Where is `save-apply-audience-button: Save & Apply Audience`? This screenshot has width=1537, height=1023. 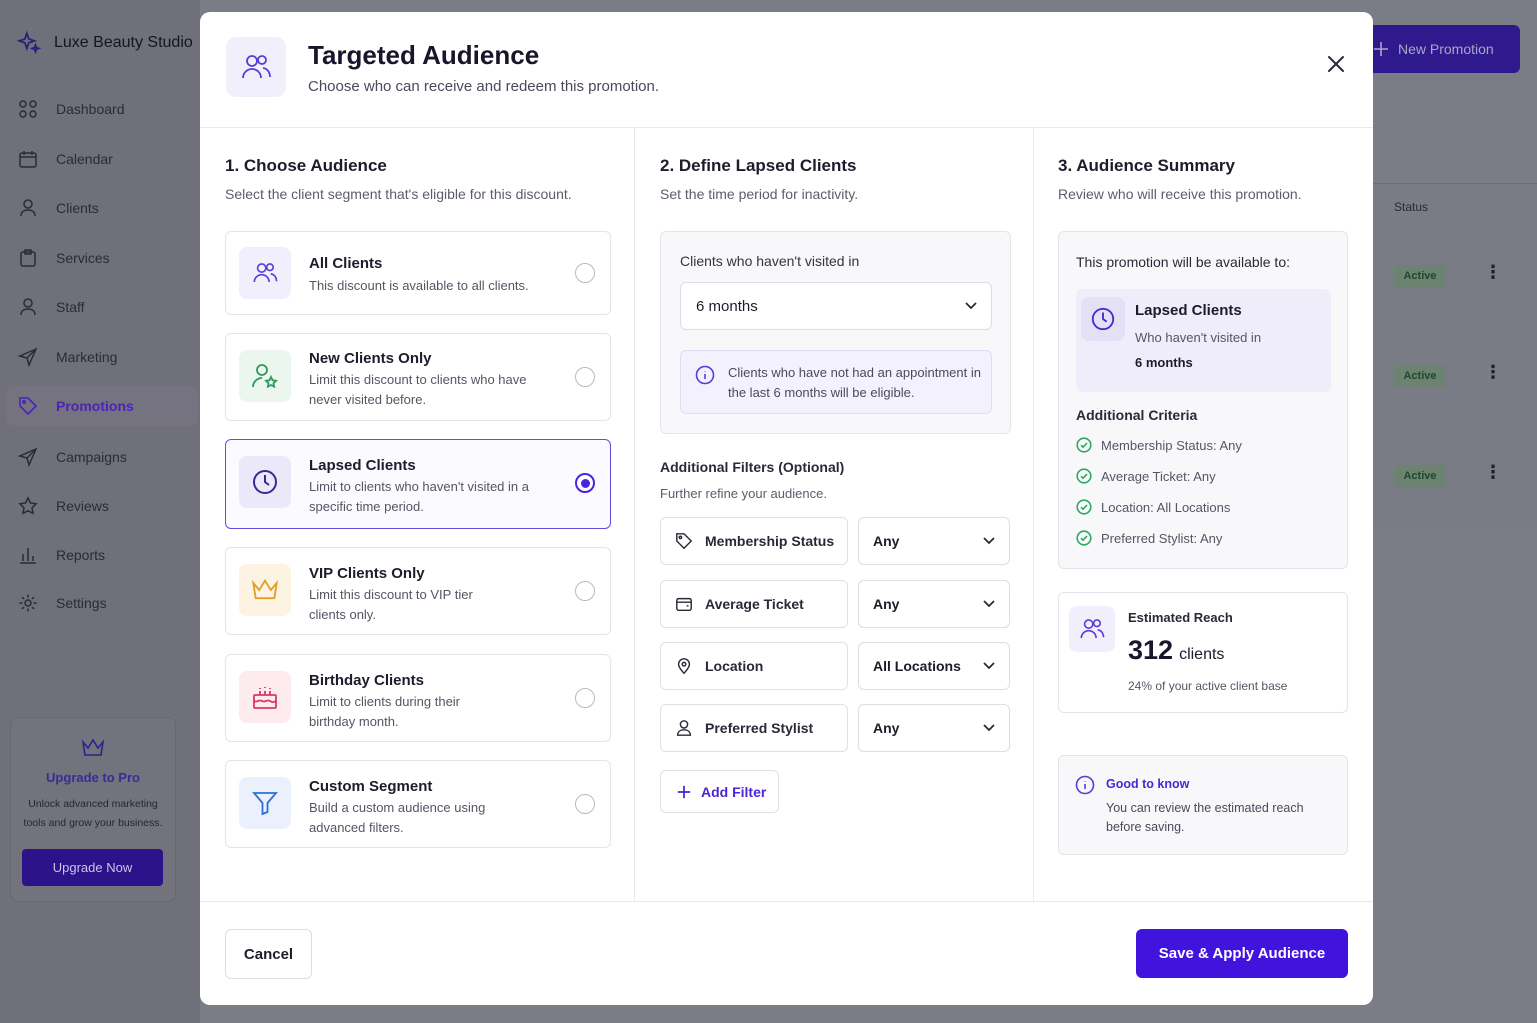 save-apply-audience-button: Save & Apply Audience is located at coordinates (1242, 953).